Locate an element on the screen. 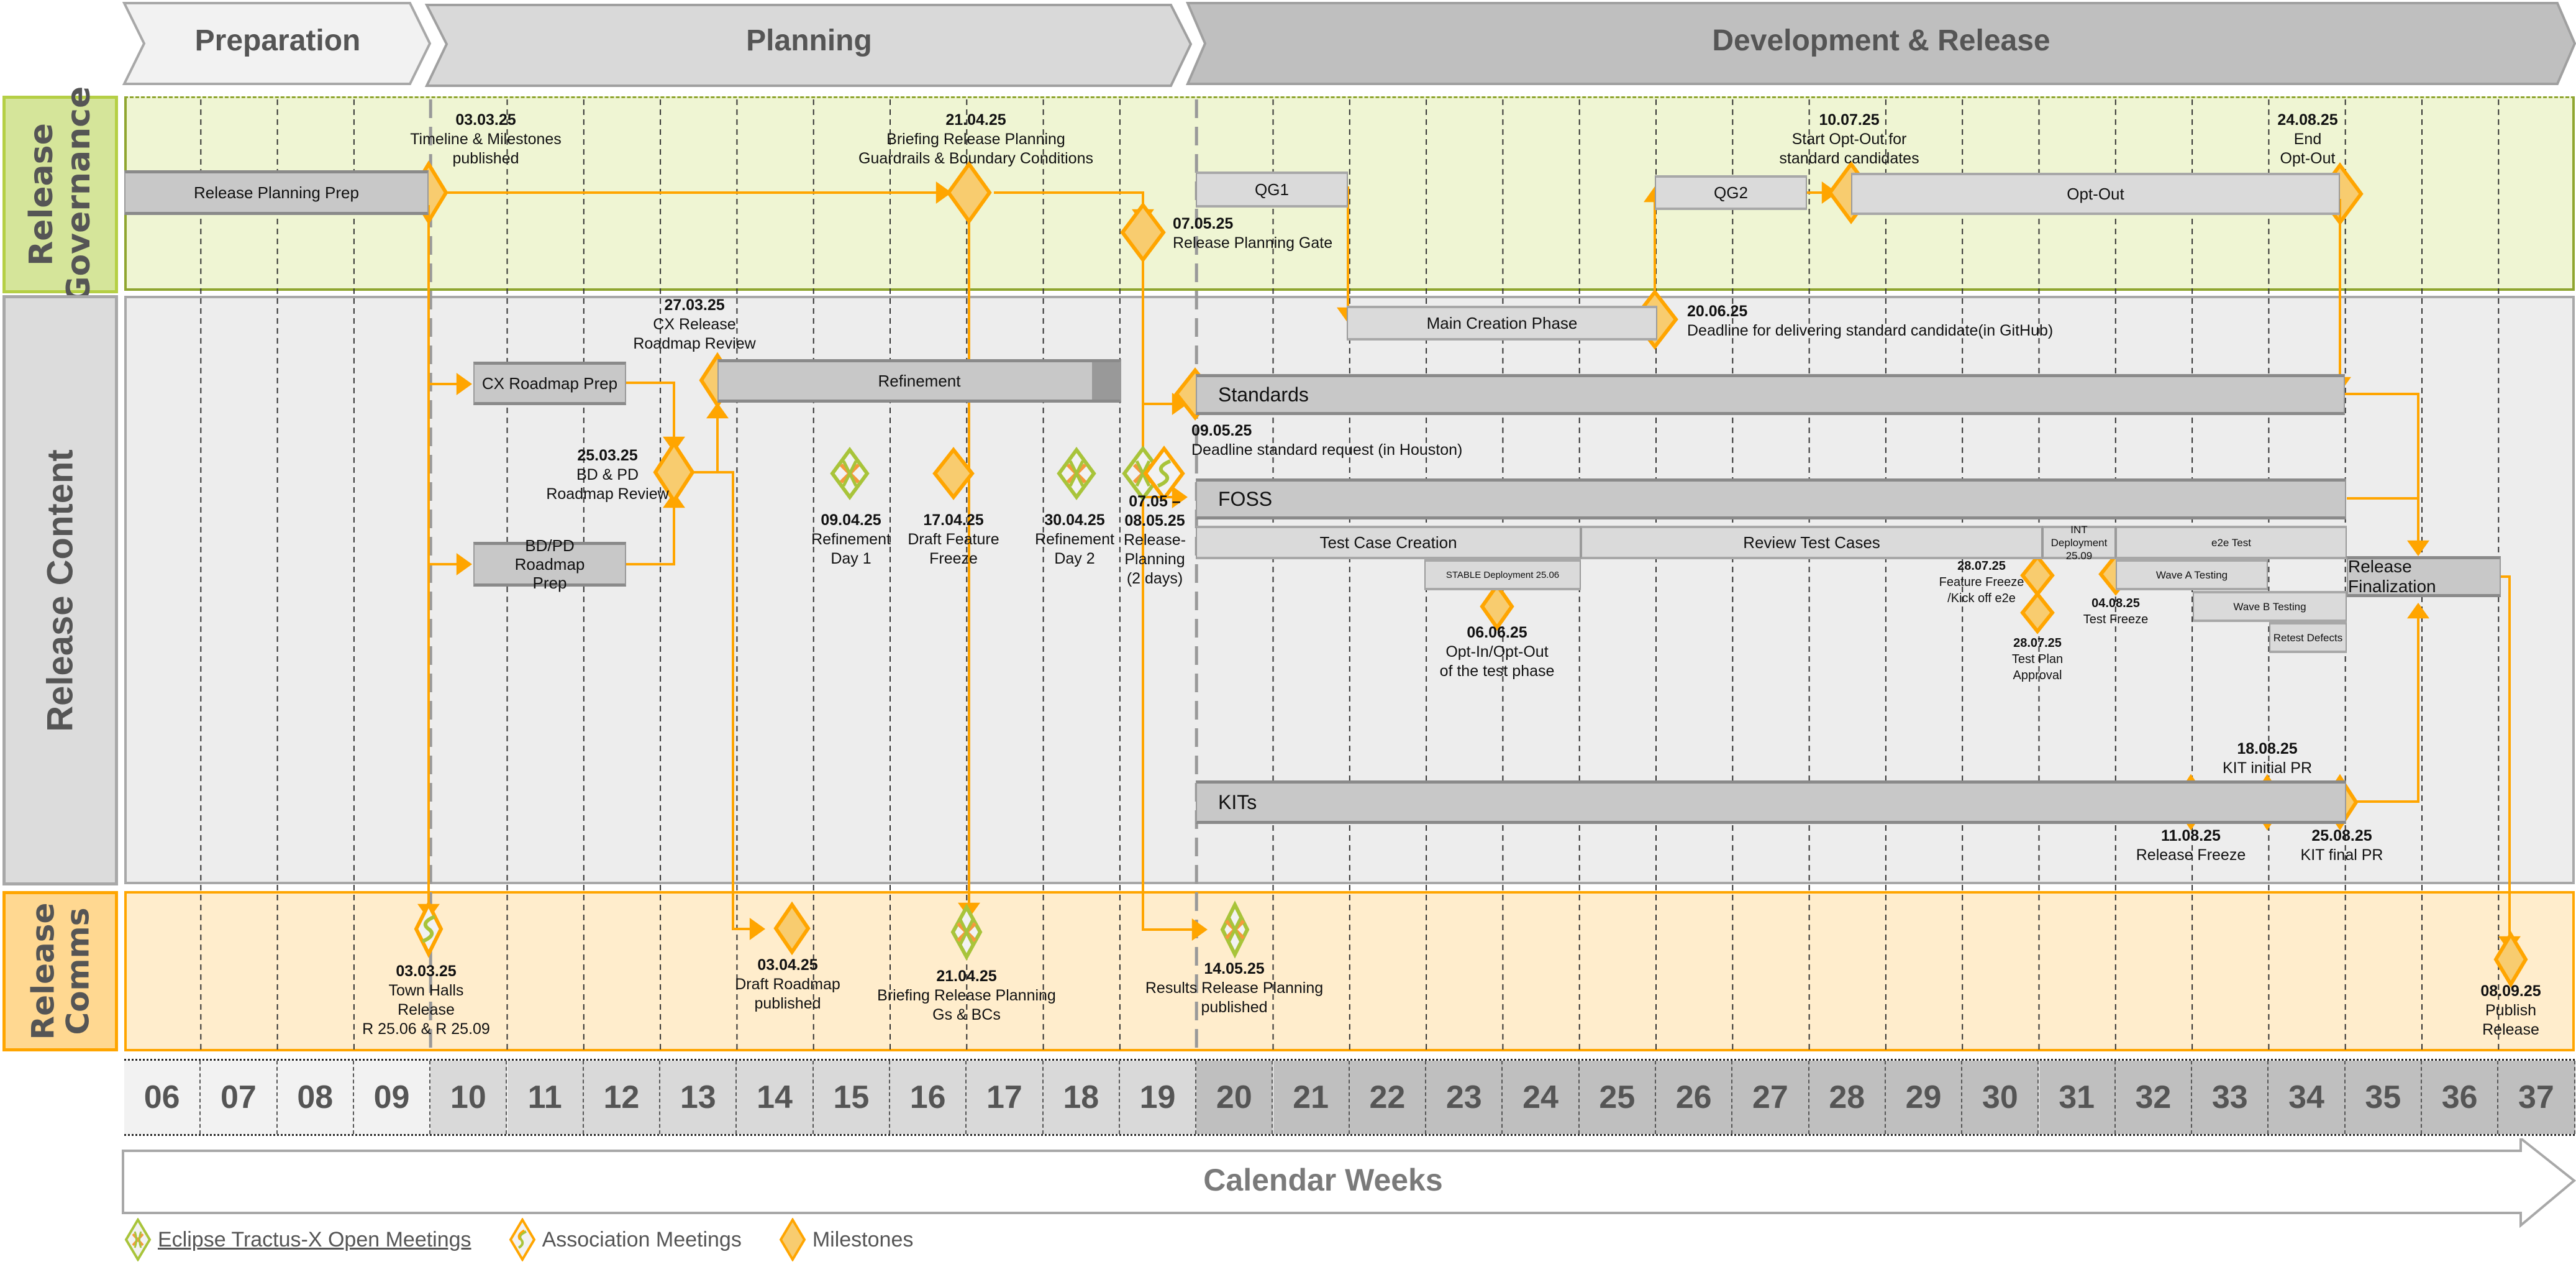 The width and height of the screenshot is (2576, 1267). calendar-week-20: 20 is located at coordinates (1234, 1097).